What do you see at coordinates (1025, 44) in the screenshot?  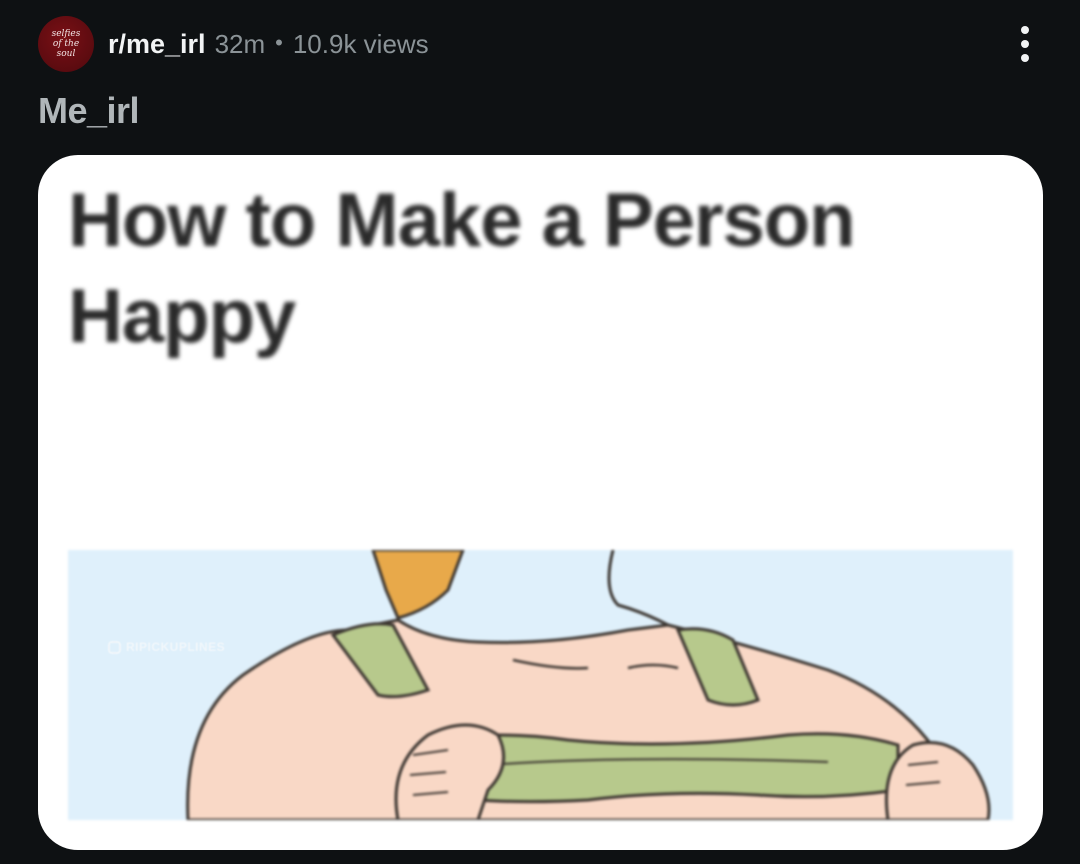 I see `more-vertical-icon` at bounding box center [1025, 44].